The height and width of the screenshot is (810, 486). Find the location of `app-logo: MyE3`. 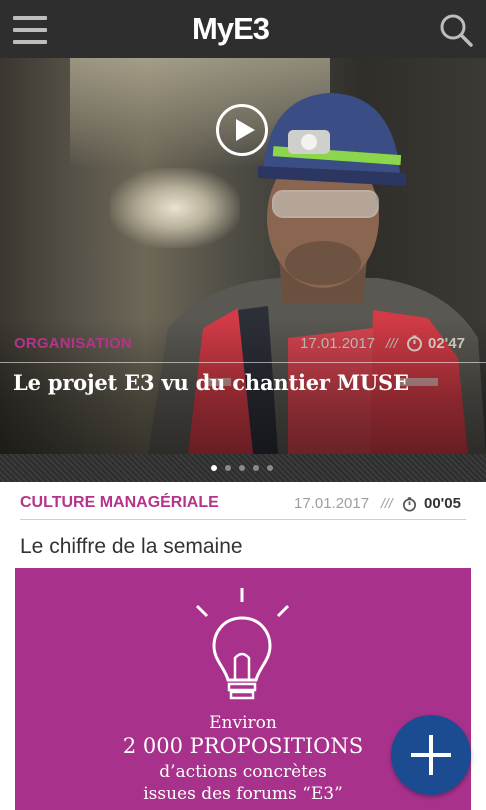

app-logo: MyE3 is located at coordinates (231, 29).